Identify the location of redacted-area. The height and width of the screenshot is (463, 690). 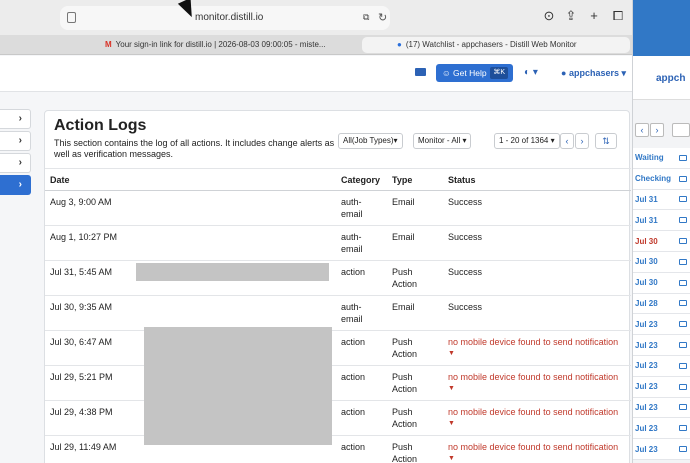
(238, 386).